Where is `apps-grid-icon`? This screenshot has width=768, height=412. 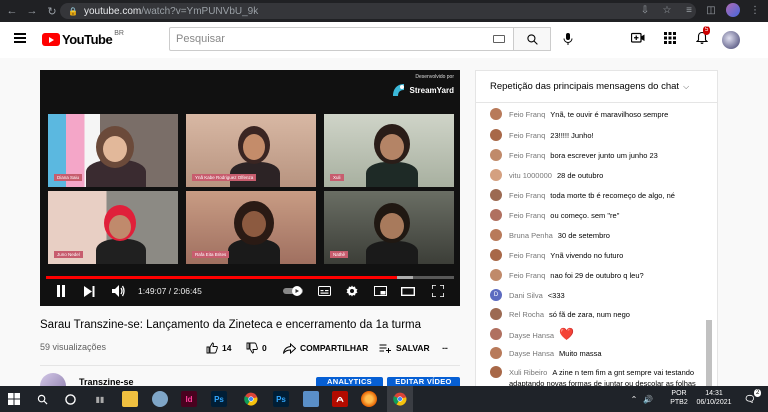 apps-grid-icon is located at coordinates (670, 38).